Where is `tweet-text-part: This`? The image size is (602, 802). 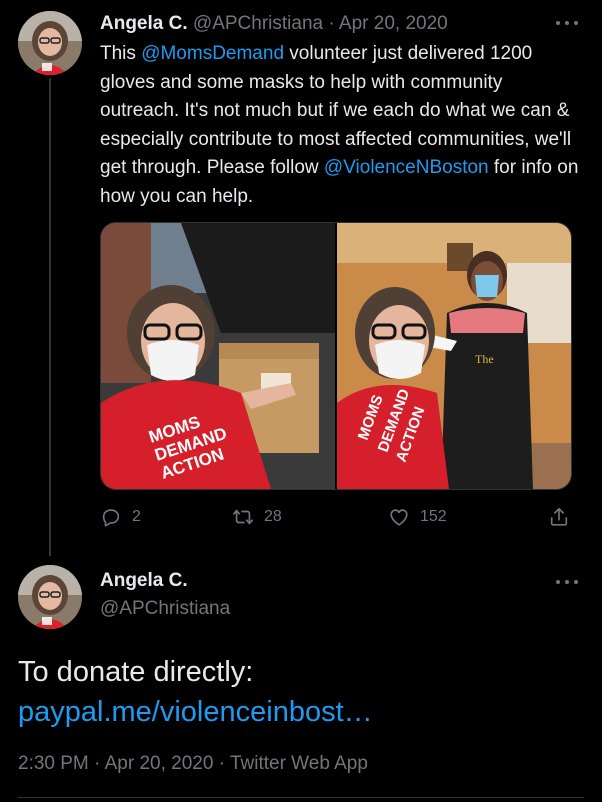 tweet-text-part: This is located at coordinates (121, 53).